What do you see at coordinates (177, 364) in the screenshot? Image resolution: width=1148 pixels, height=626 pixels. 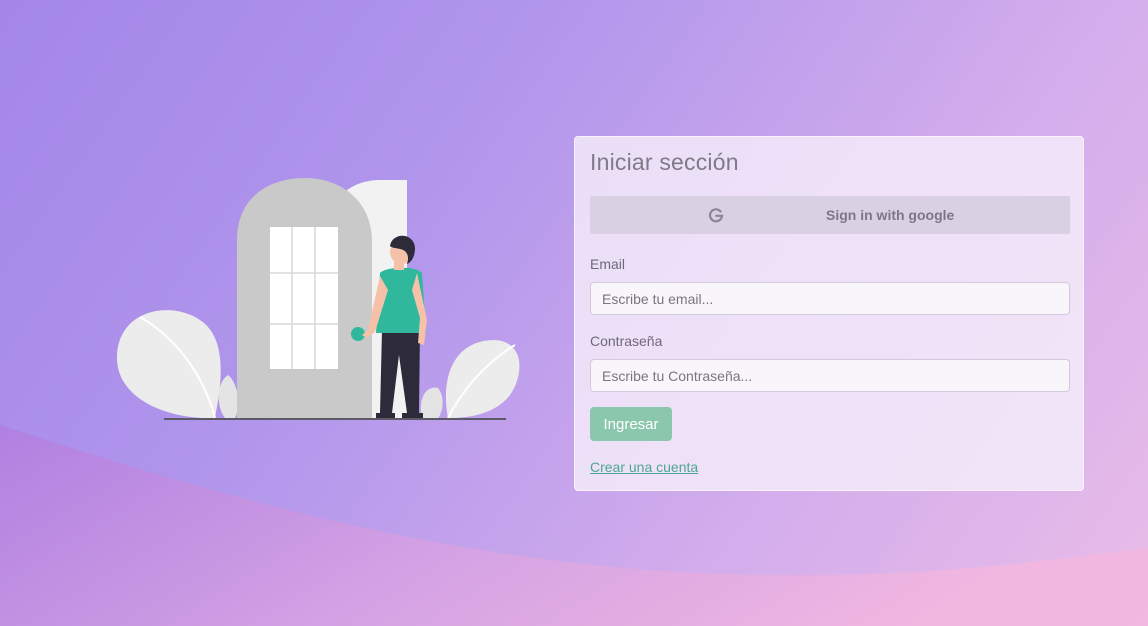 I see `left-plant` at bounding box center [177, 364].